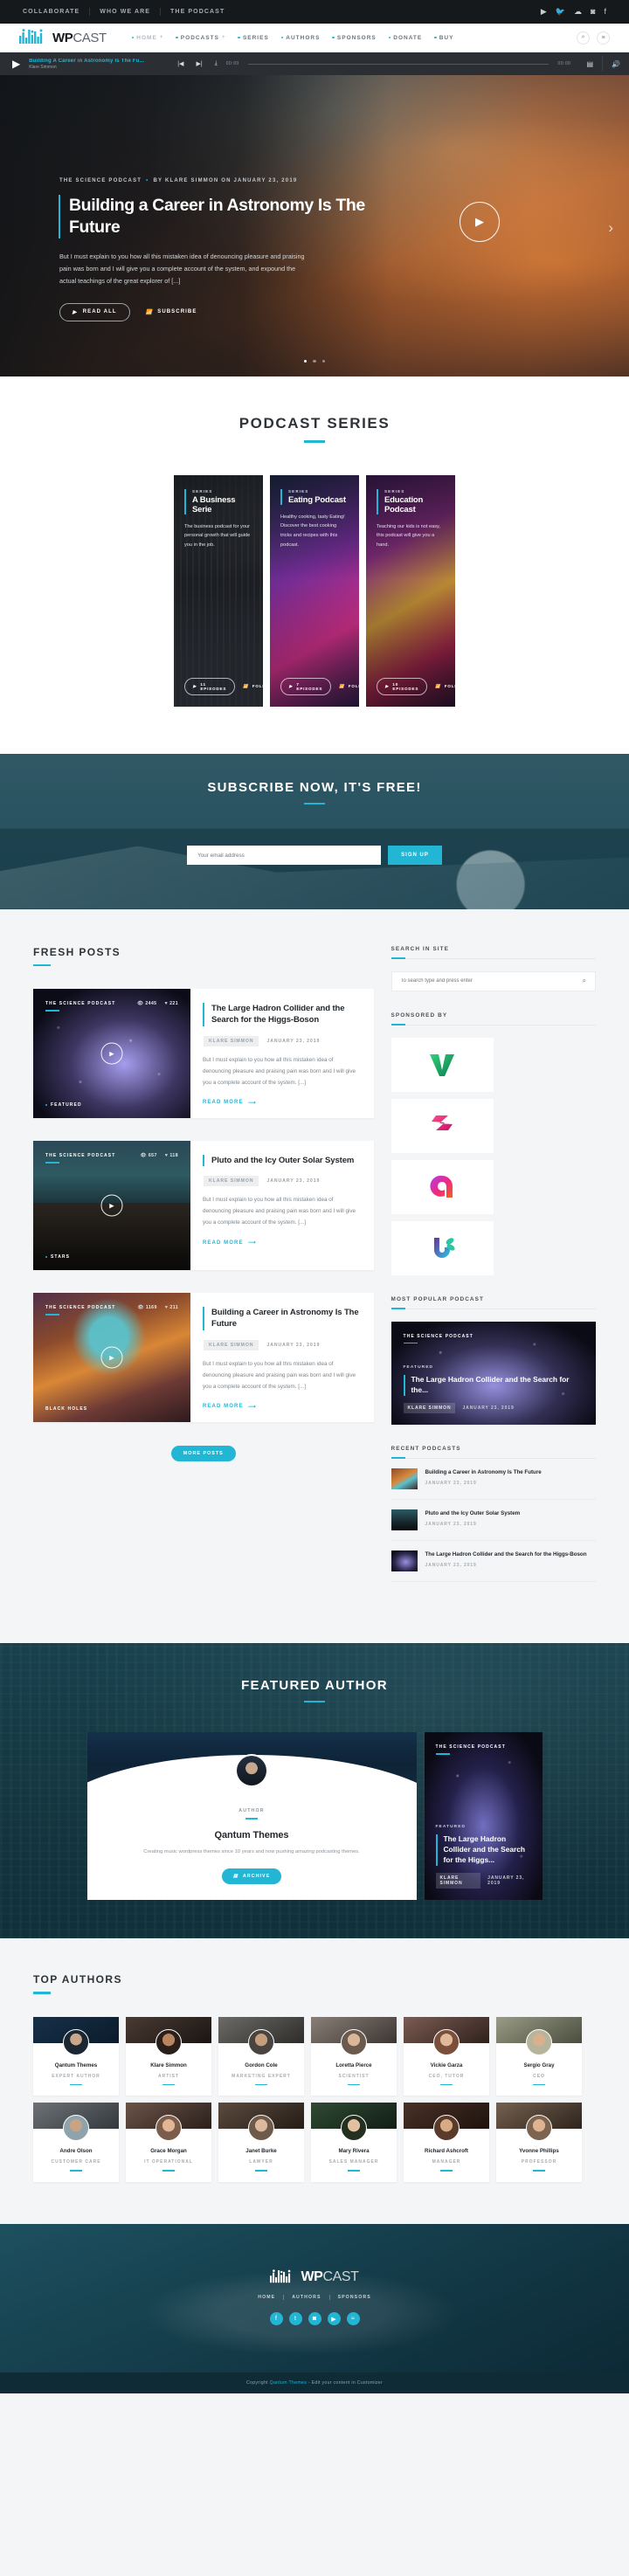  I want to click on author-tile: Yvonne Phillips PROFESSOR, so click(539, 2143).